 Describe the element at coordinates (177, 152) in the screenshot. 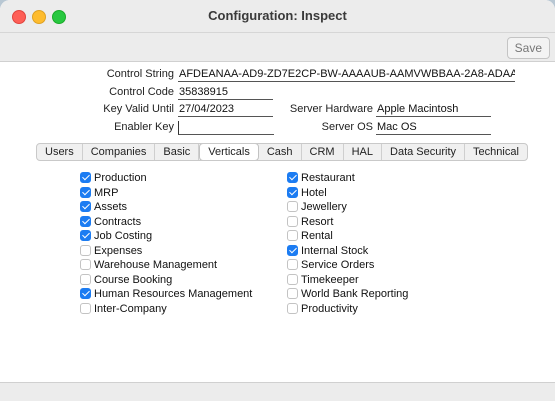

I see `tab-basic: Basic` at that location.